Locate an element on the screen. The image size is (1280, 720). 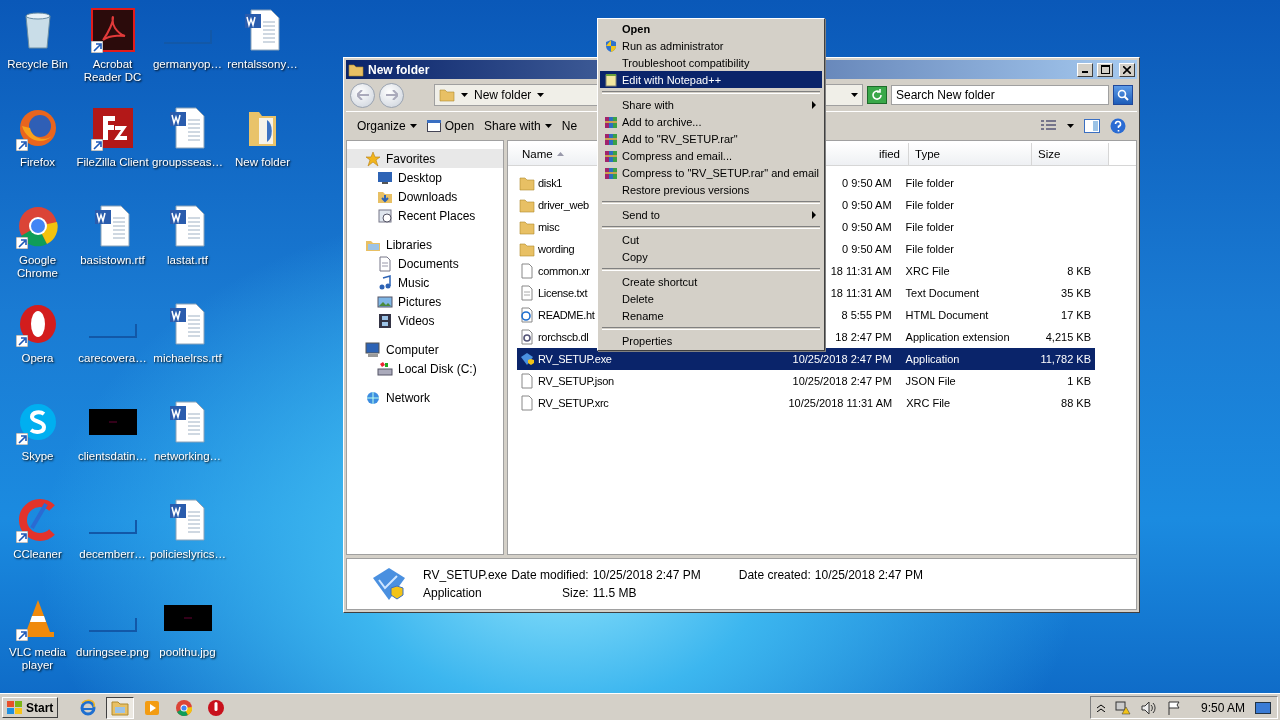
desktop-icon-label: New folder is located at coordinates (262, 162).